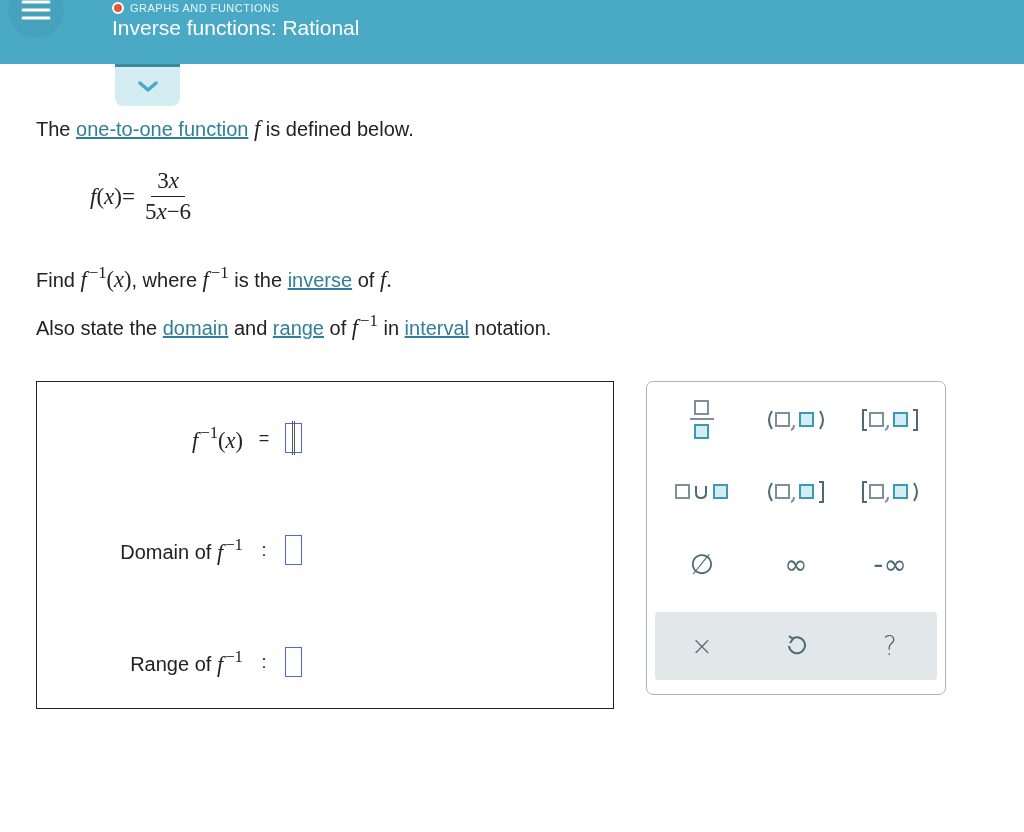 This screenshot has width=1024, height=832. I want to click on help-button: ?, so click(890, 646).